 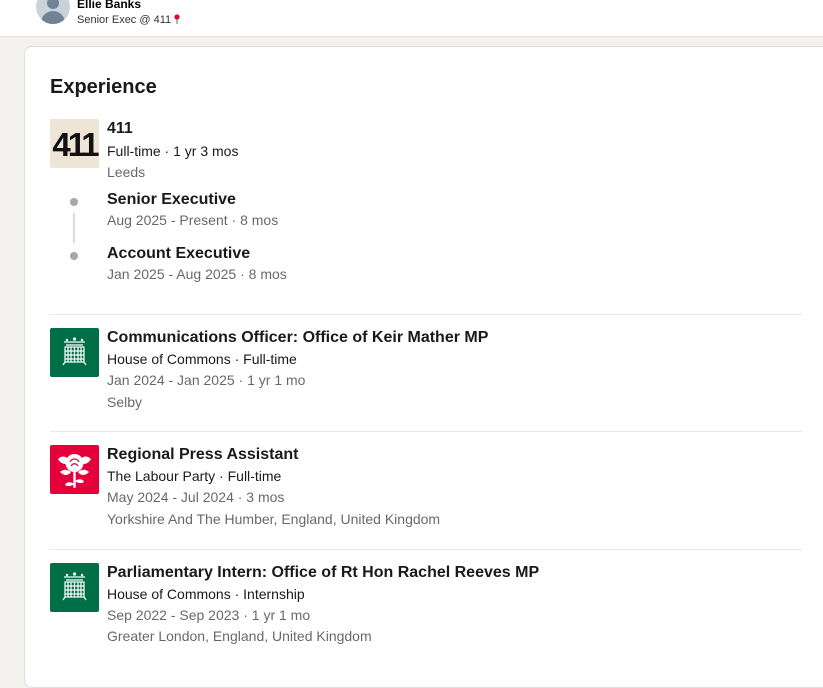 What do you see at coordinates (125, 402) in the screenshot?
I see `experience-location: Selby` at bounding box center [125, 402].